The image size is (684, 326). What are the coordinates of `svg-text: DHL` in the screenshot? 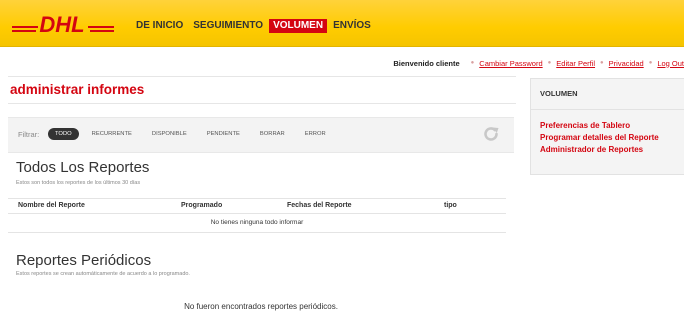 It's located at (61, 23).